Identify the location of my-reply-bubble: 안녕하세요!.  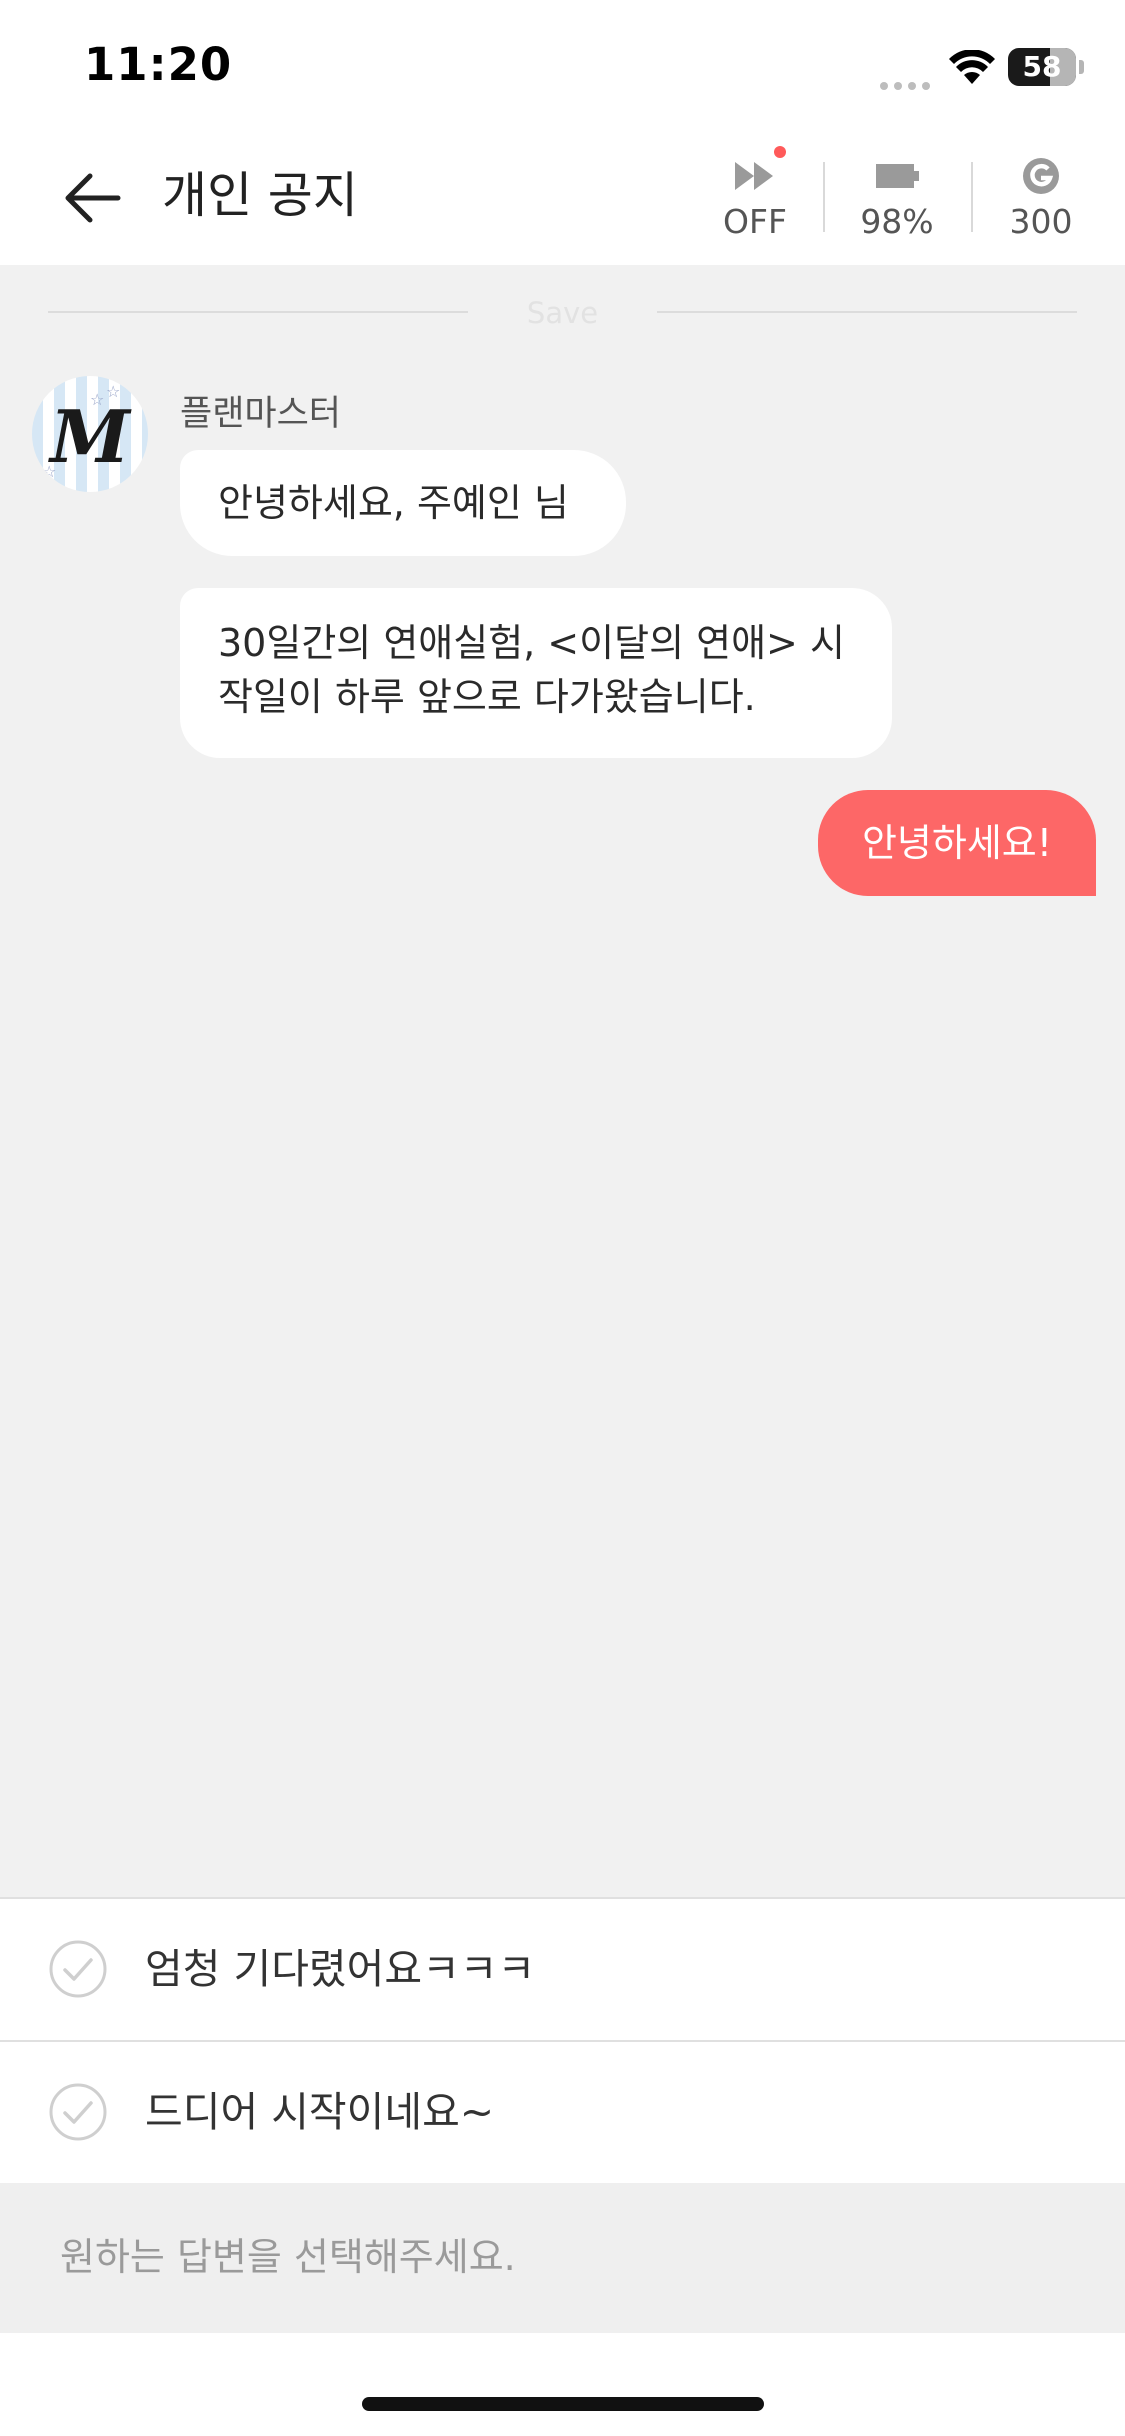
(957, 843).